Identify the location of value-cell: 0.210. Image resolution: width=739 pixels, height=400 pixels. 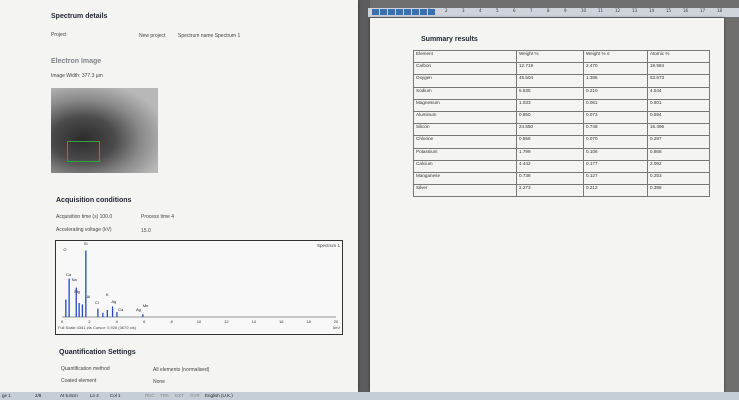
(615, 93).